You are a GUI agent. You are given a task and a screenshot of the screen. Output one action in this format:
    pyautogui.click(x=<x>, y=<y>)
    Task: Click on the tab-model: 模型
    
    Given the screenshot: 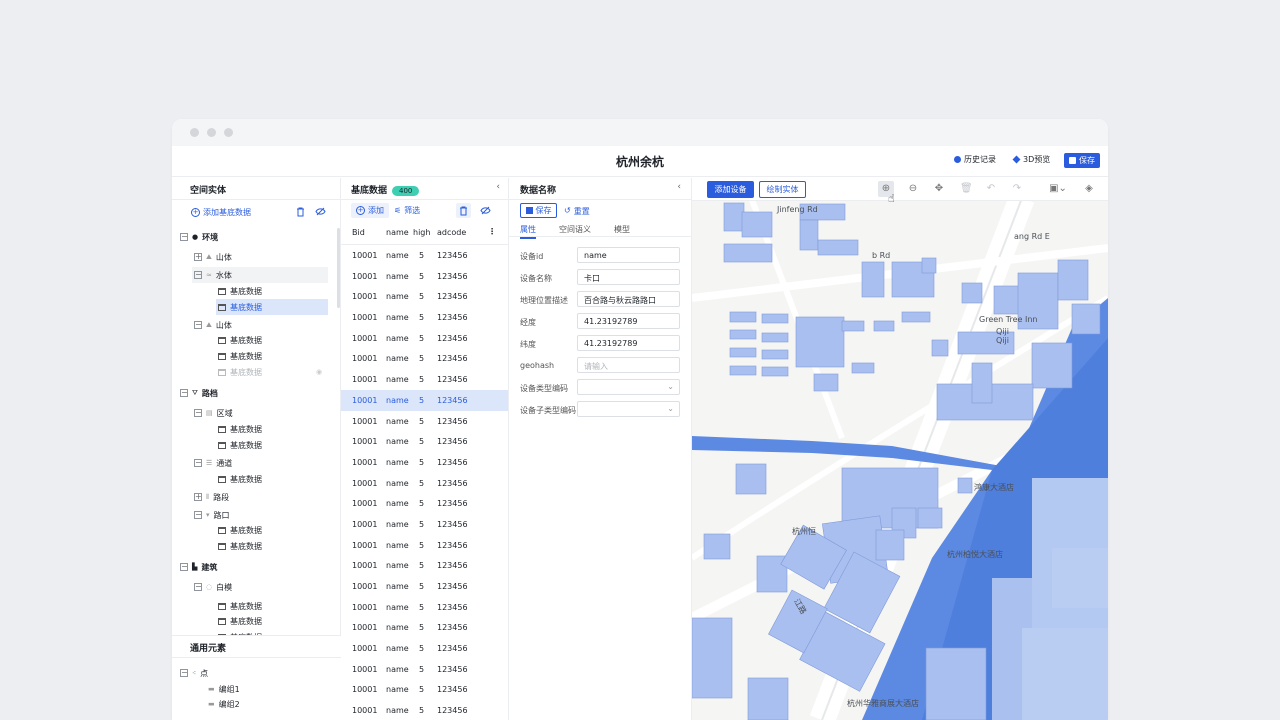 What is the action you would take?
    pyautogui.click(x=622, y=229)
    